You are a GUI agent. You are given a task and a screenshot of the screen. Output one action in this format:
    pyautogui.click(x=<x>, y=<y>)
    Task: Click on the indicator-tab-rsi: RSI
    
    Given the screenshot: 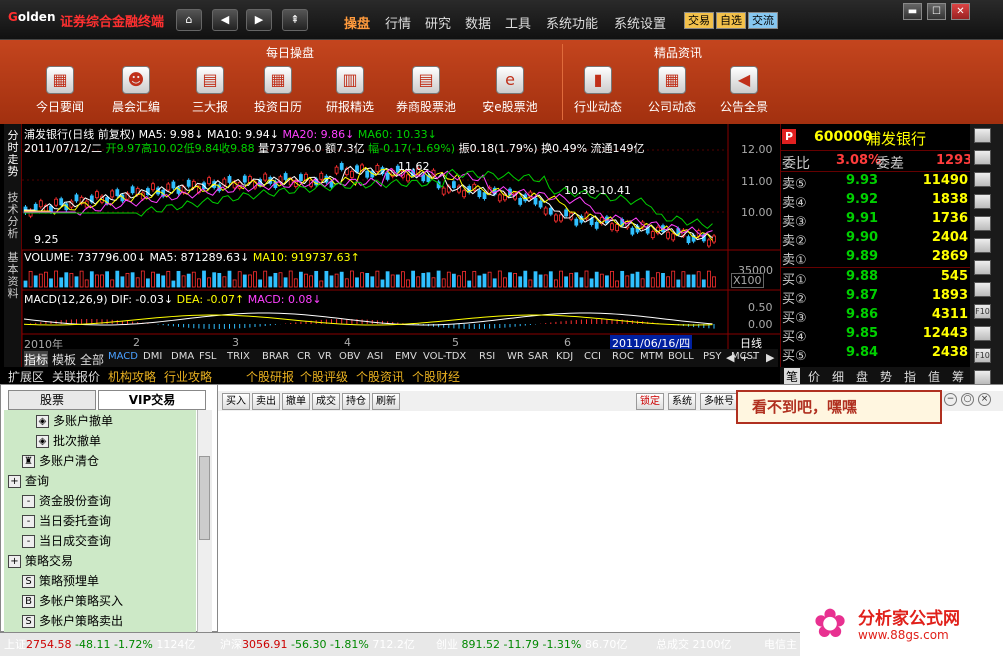 What is the action you would take?
    pyautogui.click(x=487, y=356)
    